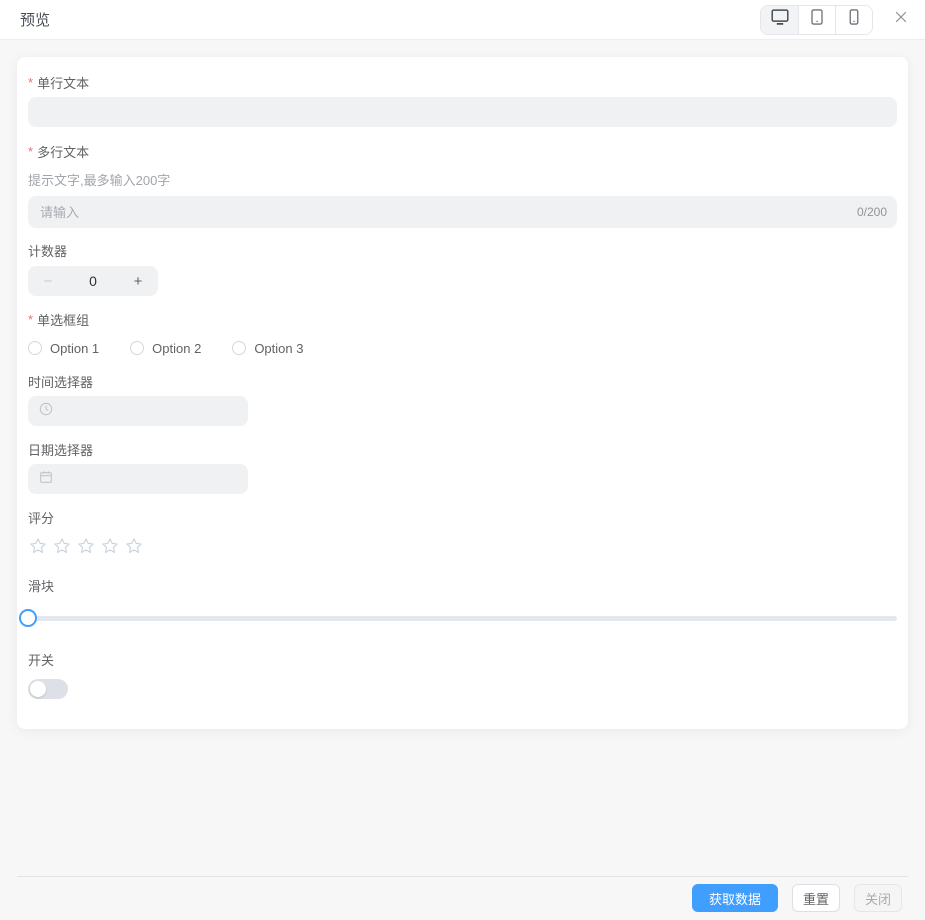 Image resolution: width=925 pixels, height=920 pixels. Describe the element at coordinates (59, 151) in the screenshot. I see `multi-text-label: * 多行文本` at that location.